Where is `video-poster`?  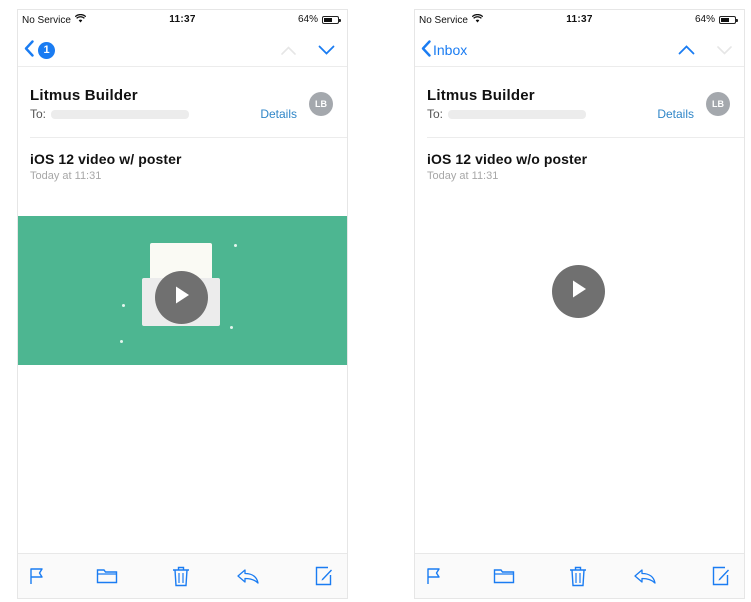 video-poster is located at coordinates (182, 290).